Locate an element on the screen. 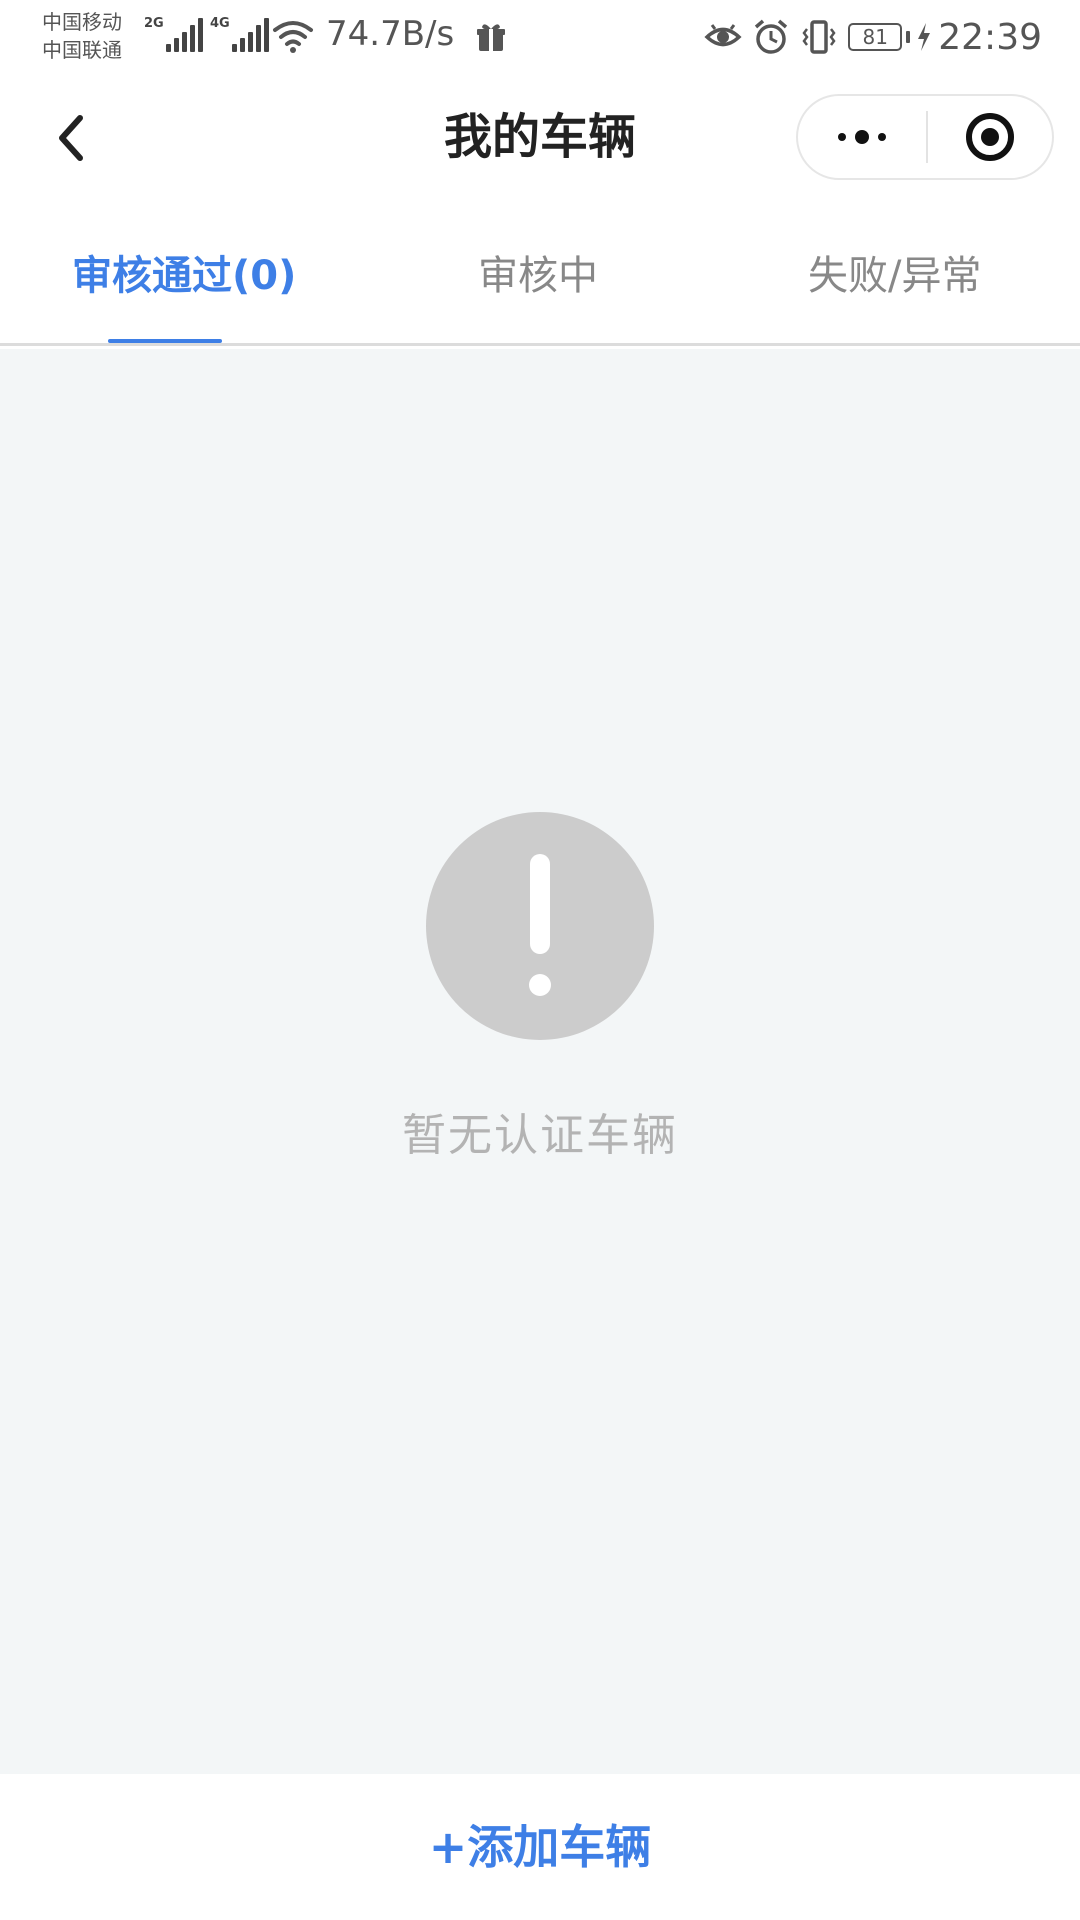  carrier-2: 中国联通 is located at coordinates (82, 50).